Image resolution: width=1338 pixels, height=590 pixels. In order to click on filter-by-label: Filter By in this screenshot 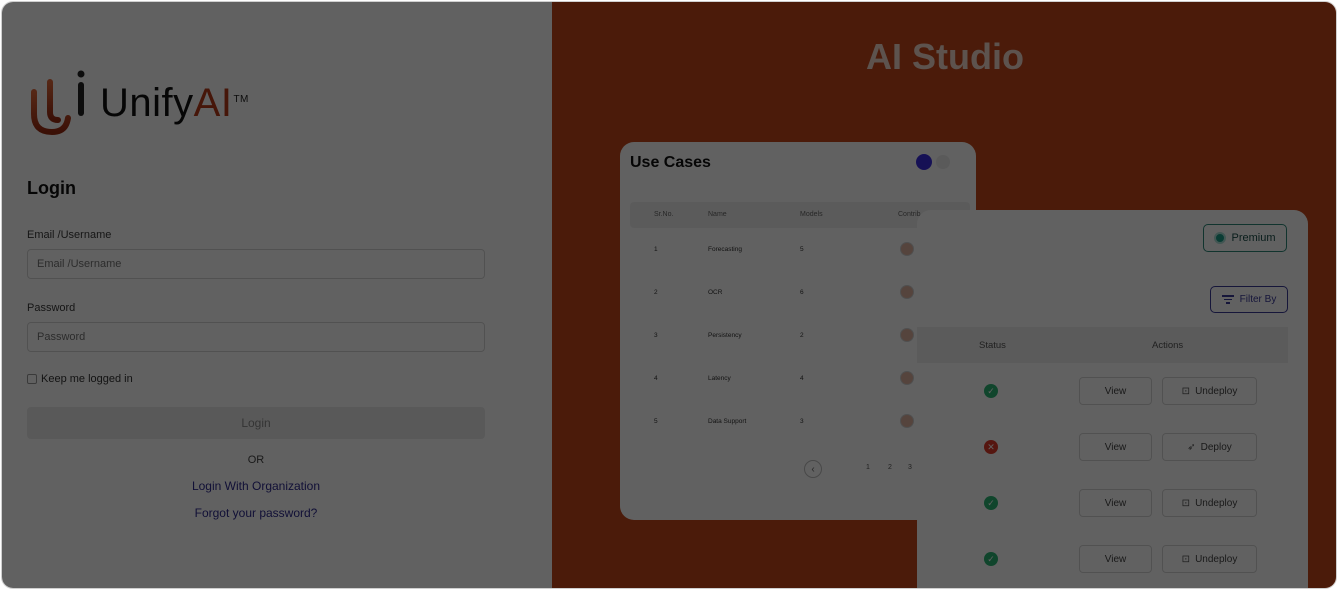, I will do `click(1258, 299)`.